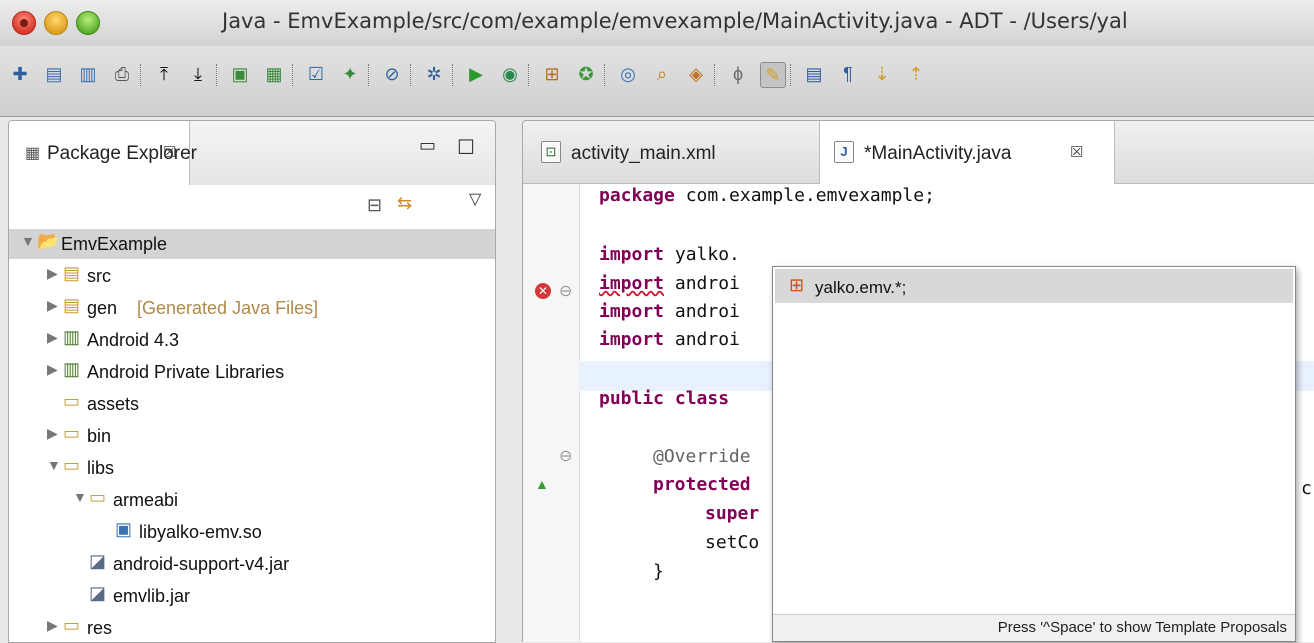 Image resolution: width=1314 pixels, height=643 pixels. Describe the element at coordinates (252, 244) in the screenshot. I see `tree-item: ▼ 📂 EmvExample` at that location.